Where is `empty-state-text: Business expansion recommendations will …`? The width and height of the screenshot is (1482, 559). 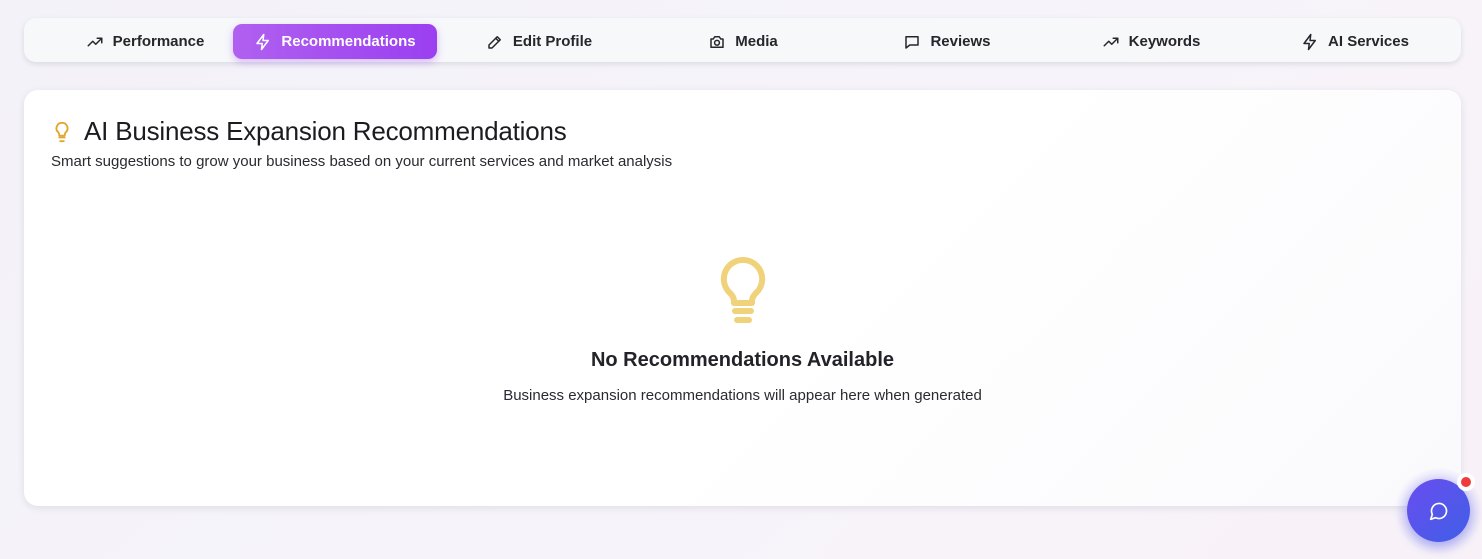 empty-state-text: Business expansion recommendations will … is located at coordinates (742, 395).